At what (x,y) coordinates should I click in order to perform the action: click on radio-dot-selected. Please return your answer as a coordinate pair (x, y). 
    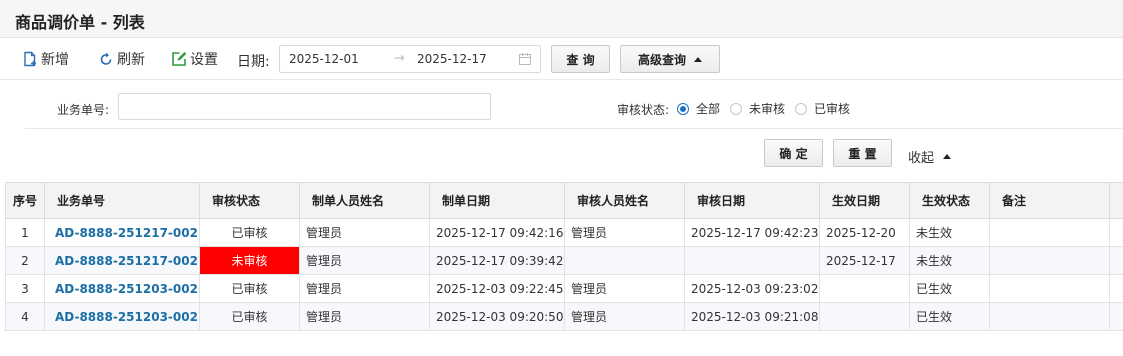
    Looking at the image, I should click on (683, 108).